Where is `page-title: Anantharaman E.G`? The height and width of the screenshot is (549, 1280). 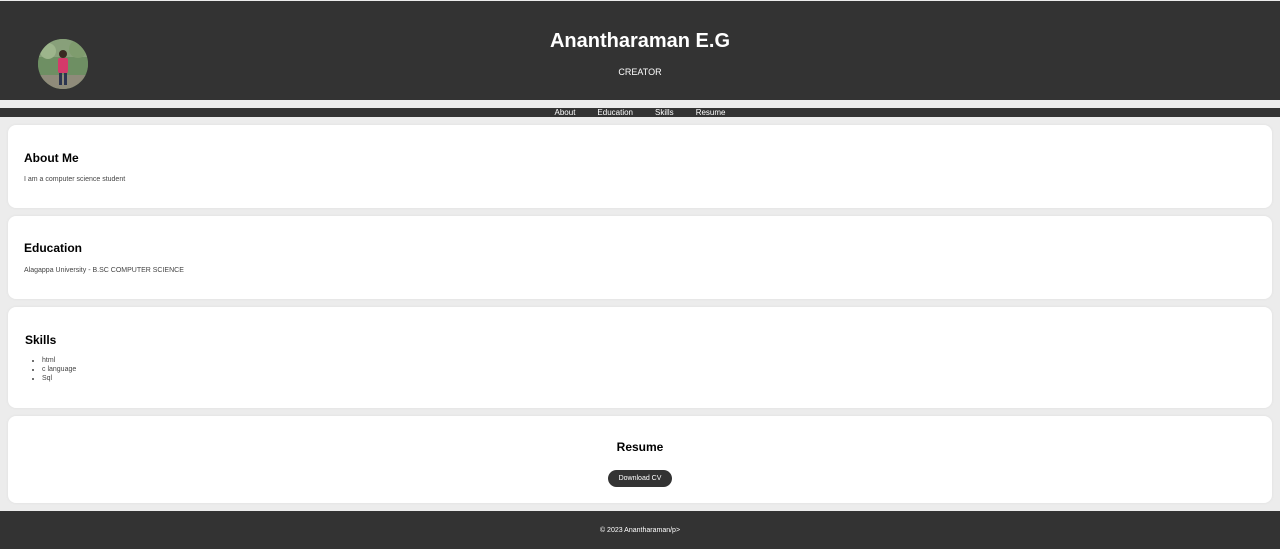
page-title: Anantharaman E.G is located at coordinates (640, 41).